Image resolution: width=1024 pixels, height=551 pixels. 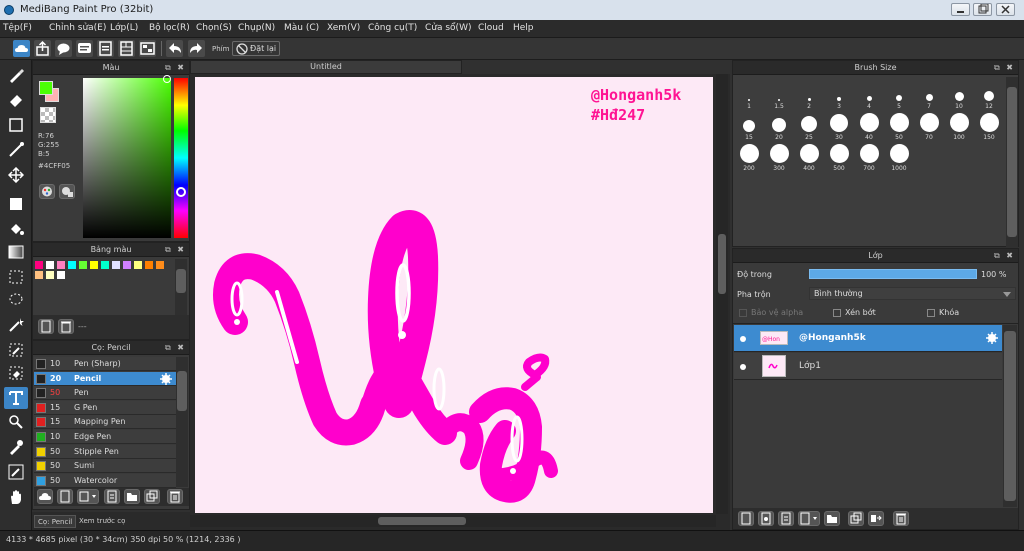 What do you see at coordinates (392, 28) in the screenshot?
I see `menu-tools: Công cụ(T)` at bounding box center [392, 28].